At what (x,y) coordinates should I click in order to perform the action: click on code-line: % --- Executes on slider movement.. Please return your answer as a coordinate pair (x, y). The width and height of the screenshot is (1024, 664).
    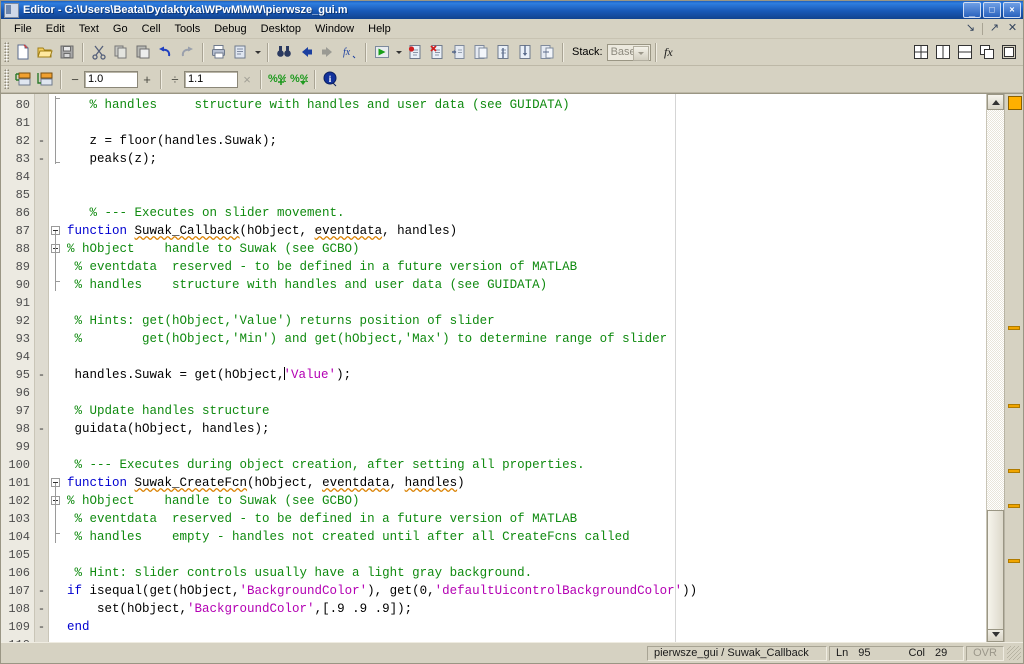
    Looking at the image, I should click on (524, 213).